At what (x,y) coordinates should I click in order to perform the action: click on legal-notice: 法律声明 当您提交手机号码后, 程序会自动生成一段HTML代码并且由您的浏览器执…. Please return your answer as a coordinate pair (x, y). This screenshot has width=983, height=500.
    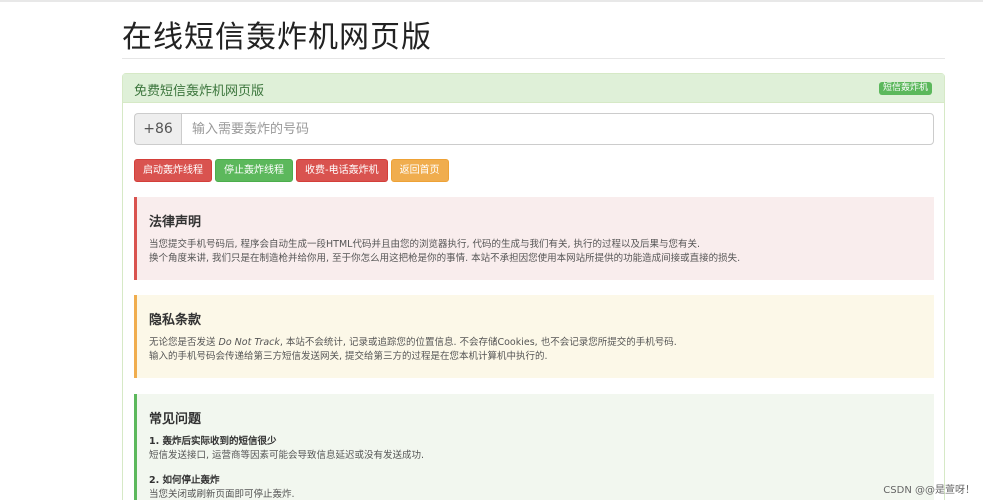
    Looking at the image, I should click on (534, 238).